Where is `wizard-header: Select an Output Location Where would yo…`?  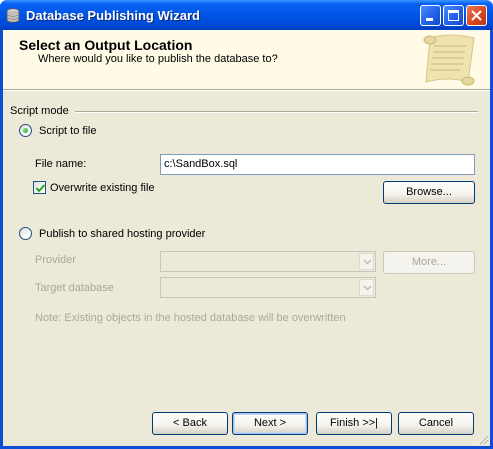
wizard-header: Select an Output Location Where would yo… is located at coordinates (246, 60).